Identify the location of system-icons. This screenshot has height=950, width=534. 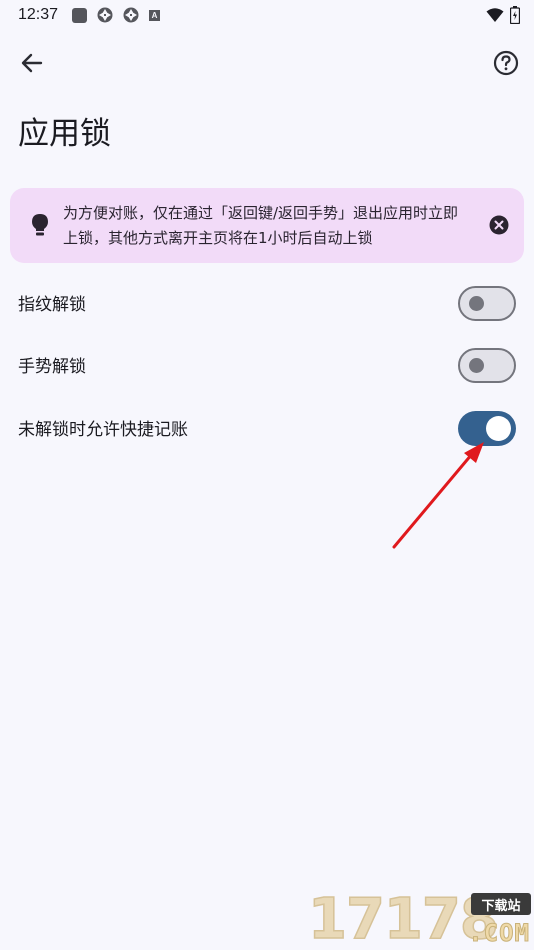
(503, 15).